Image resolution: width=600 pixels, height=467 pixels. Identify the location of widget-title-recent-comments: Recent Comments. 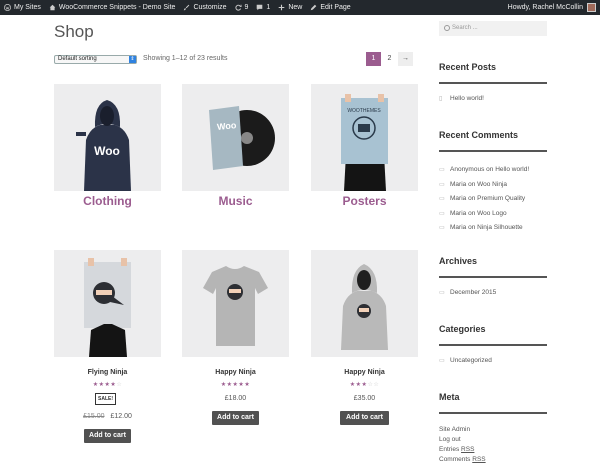
(479, 135).